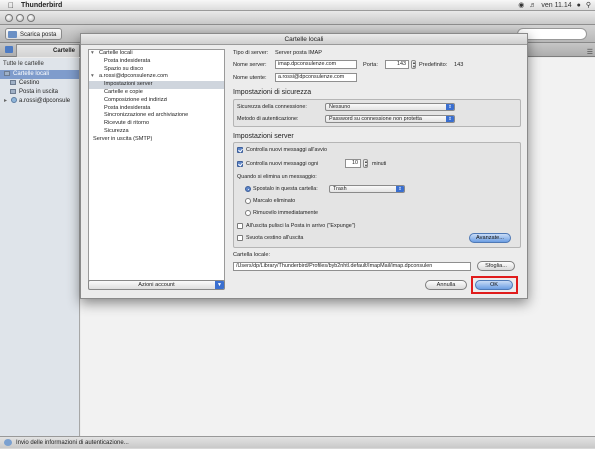 The image size is (595, 449). Describe the element at coordinates (48, 50) in the screenshot. I see `tab-folders: Cartelle` at that location.